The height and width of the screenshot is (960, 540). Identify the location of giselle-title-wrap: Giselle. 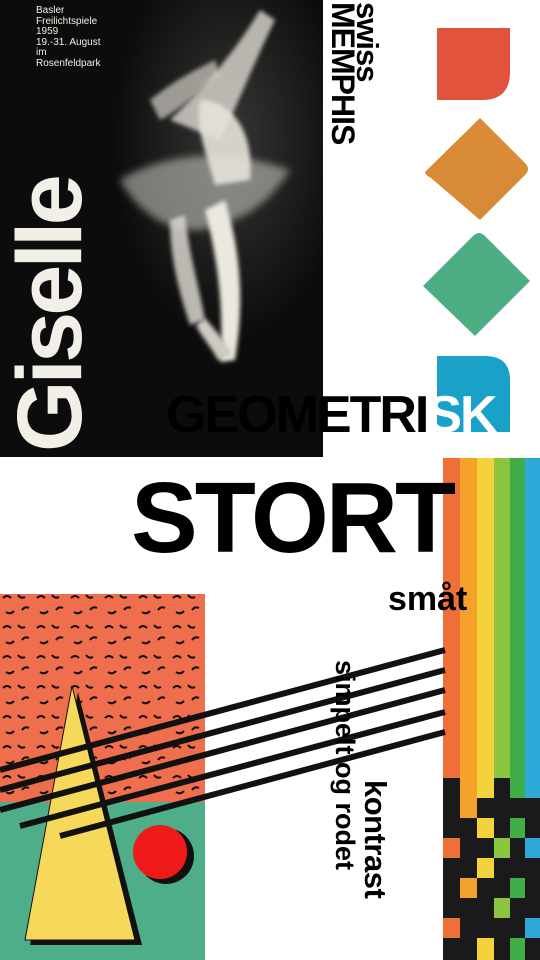
(52, 282).